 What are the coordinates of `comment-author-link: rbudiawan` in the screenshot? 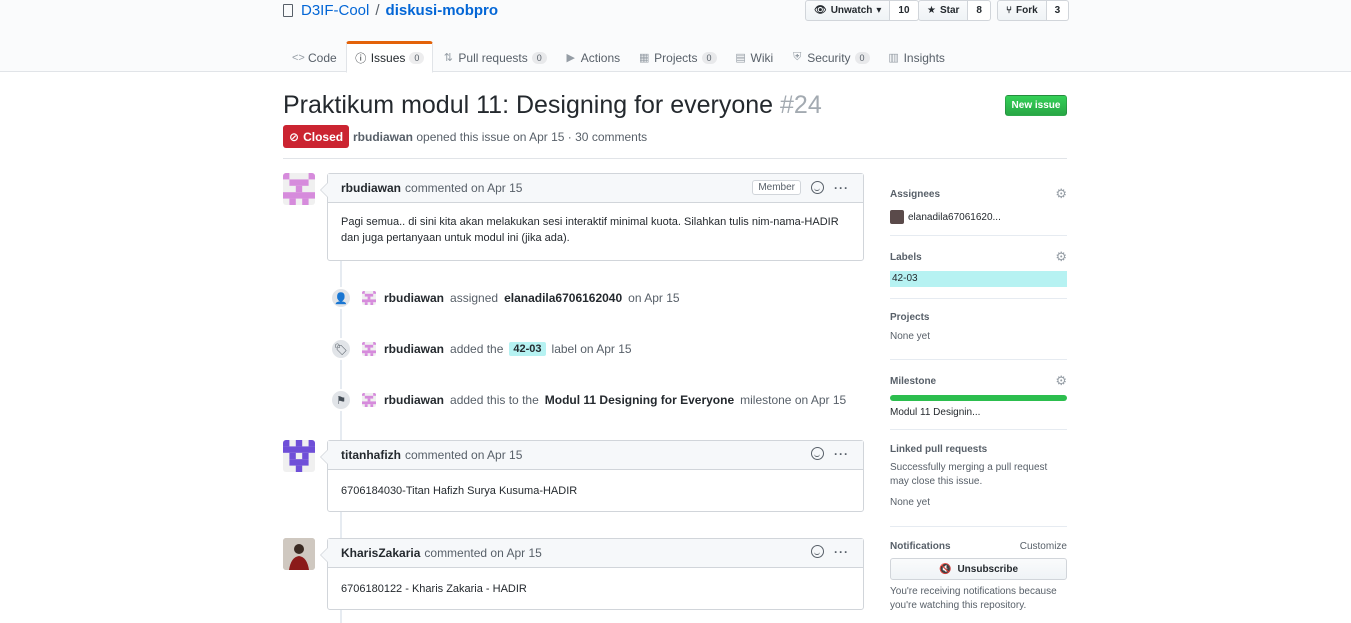 It's located at (371, 188).